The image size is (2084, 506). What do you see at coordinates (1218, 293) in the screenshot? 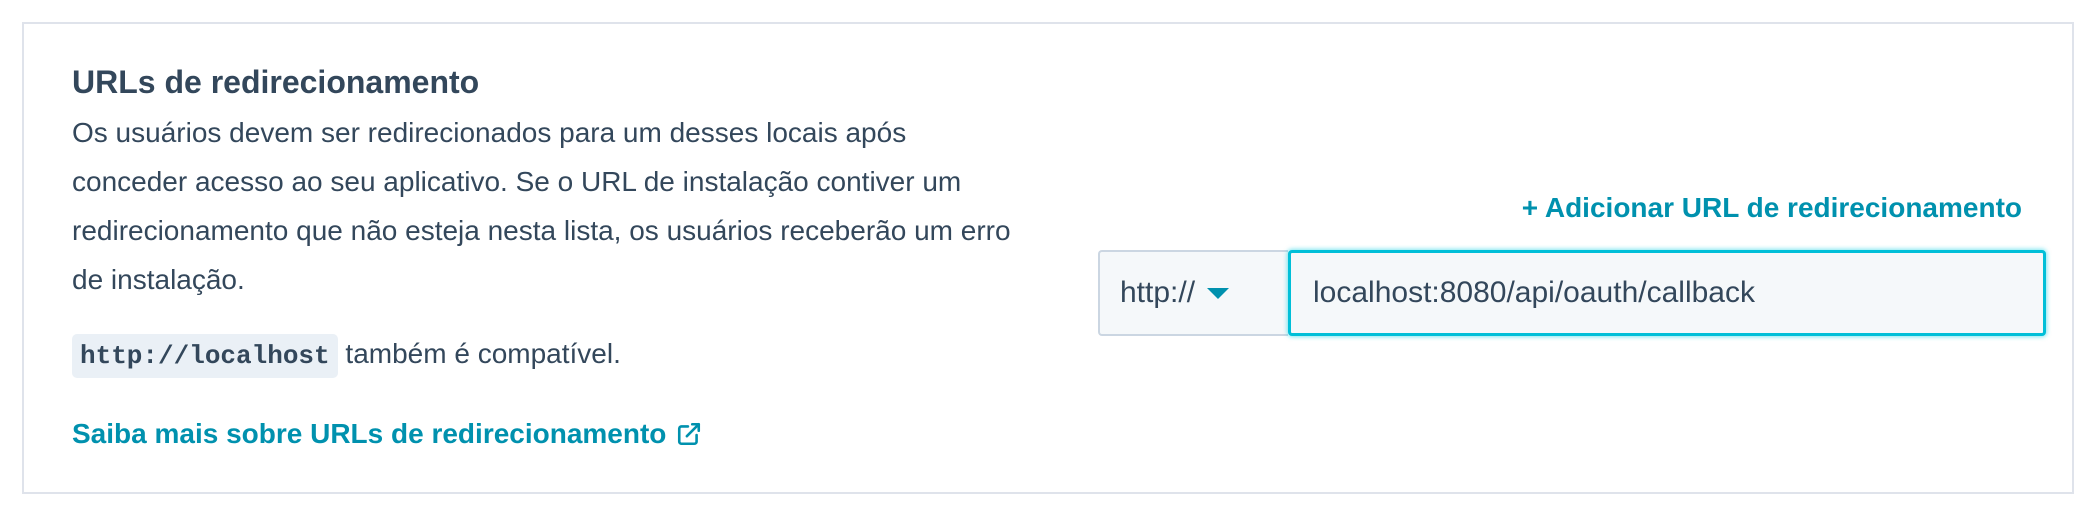
I see `caret-down-icon` at bounding box center [1218, 293].